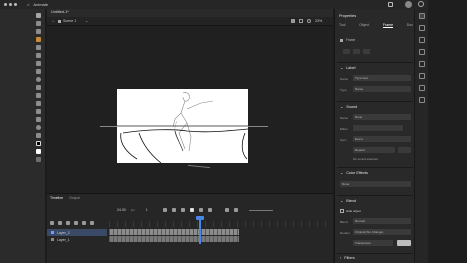 Image resolution: width=467 pixels, height=263 pixels. What do you see at coordinates (422, 64) in the screenshot?
I see `color-icon` at bounding box center [422, 64].